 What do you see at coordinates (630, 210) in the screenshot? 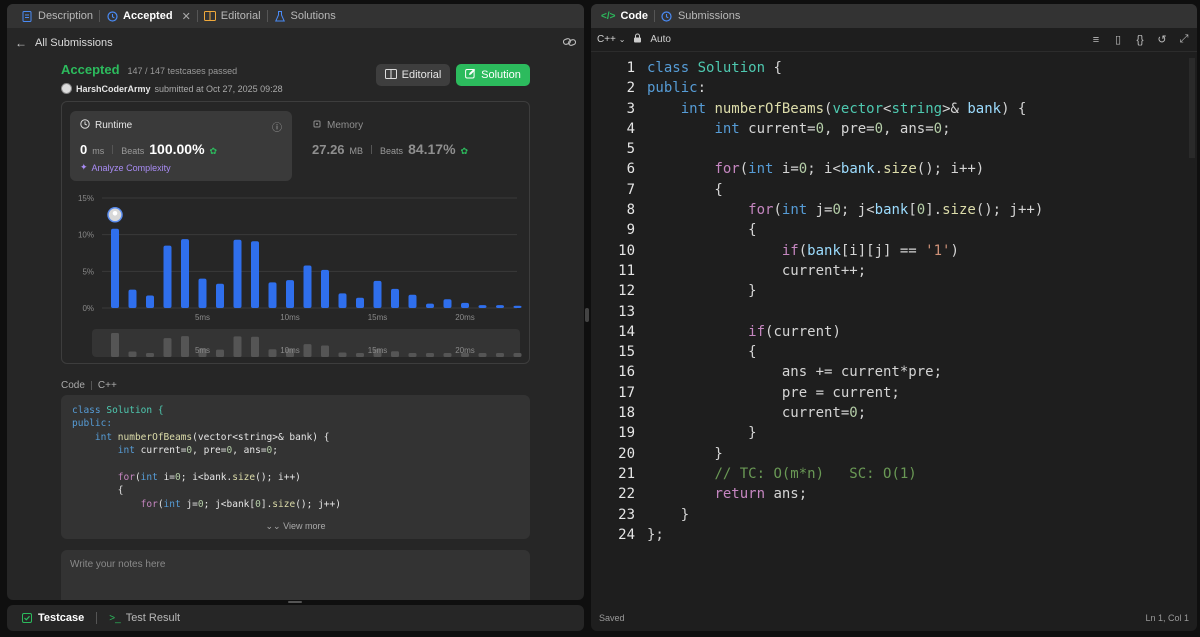
I see `line-number: 8` at bounding box center [630, 210].